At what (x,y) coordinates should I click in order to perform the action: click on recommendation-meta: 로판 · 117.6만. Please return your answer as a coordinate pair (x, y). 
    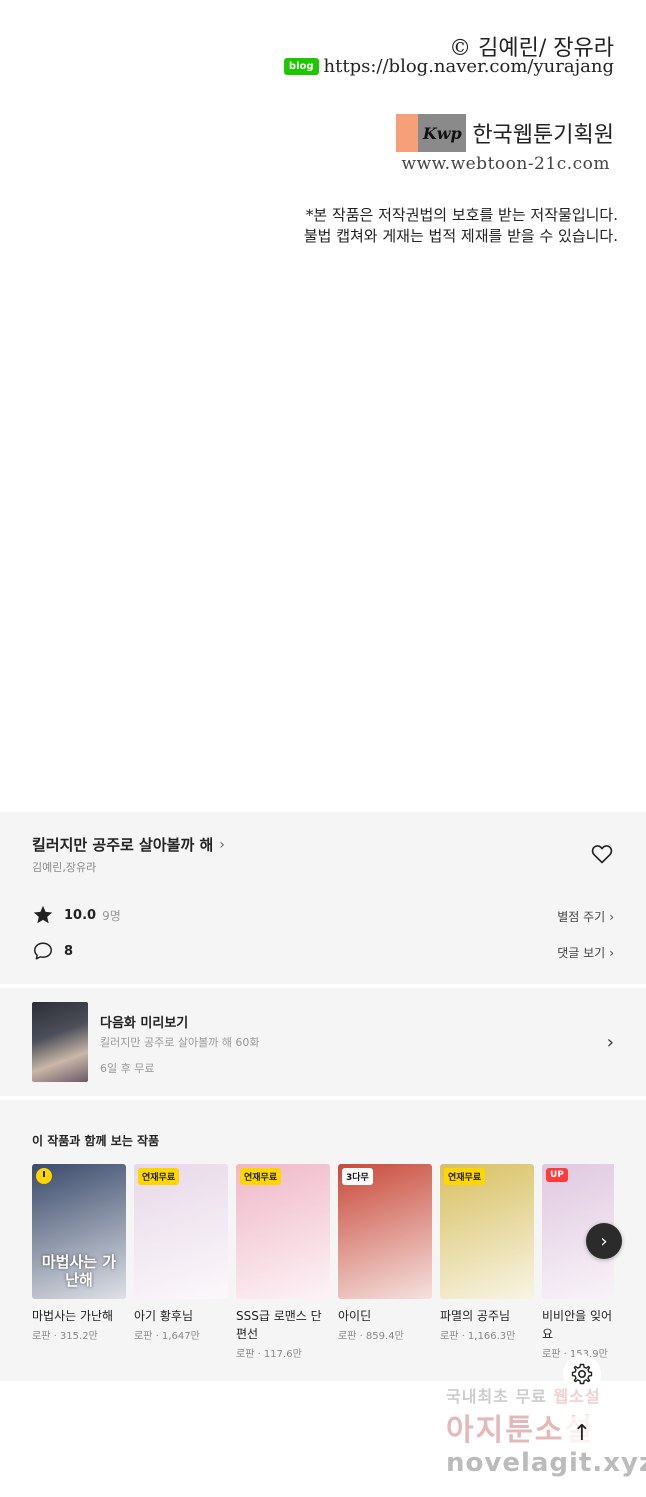
    Looking at the image, I should click on (269, 1354).